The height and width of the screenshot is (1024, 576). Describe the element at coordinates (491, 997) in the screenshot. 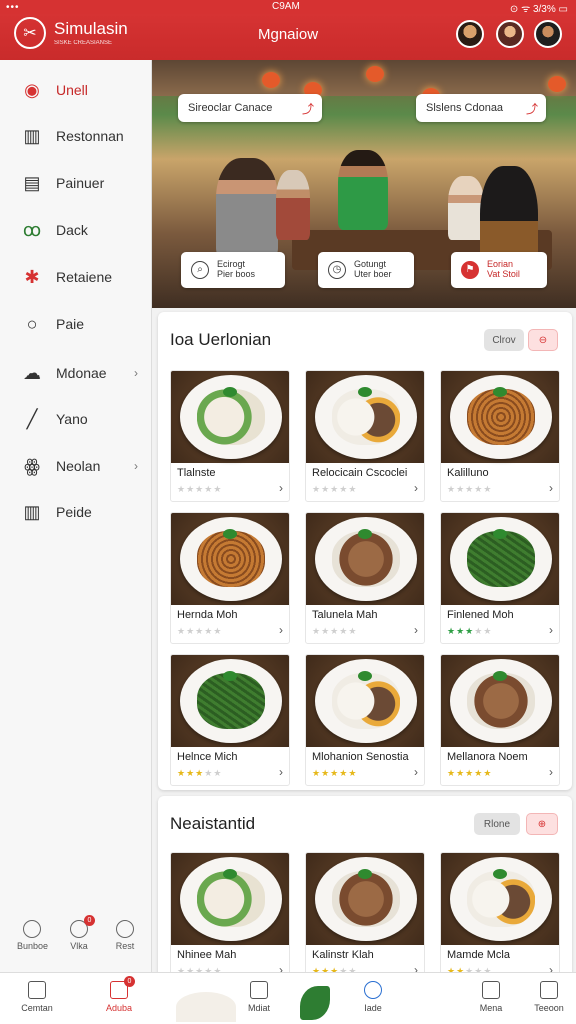

I see `nav-item: Mena` at that location.